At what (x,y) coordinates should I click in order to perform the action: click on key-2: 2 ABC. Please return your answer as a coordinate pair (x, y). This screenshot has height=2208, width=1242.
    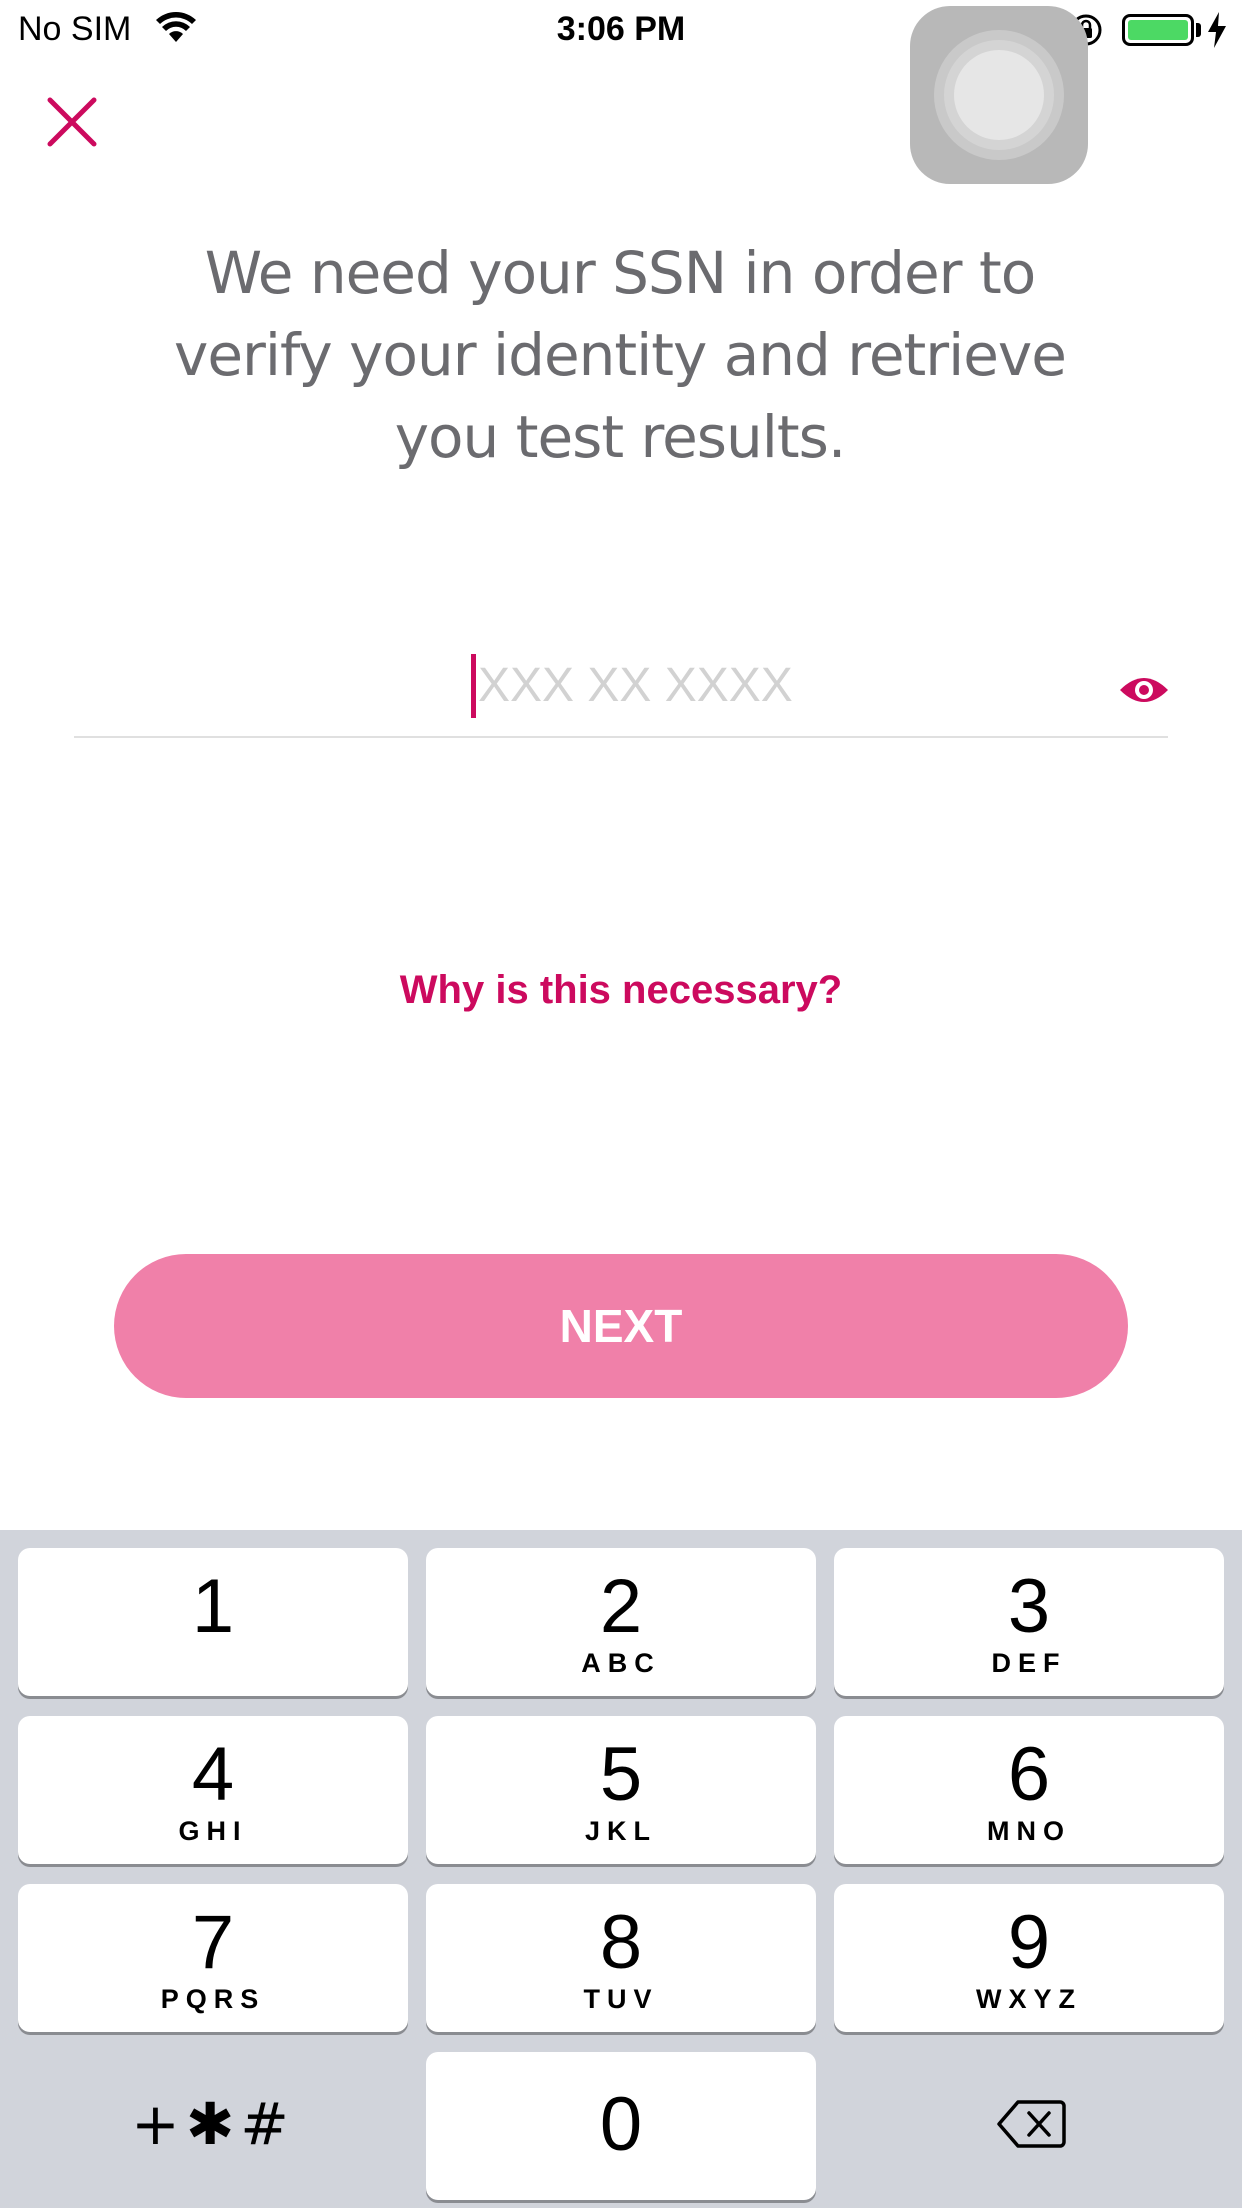
    Looking at the image, I should click on (621, 1622).